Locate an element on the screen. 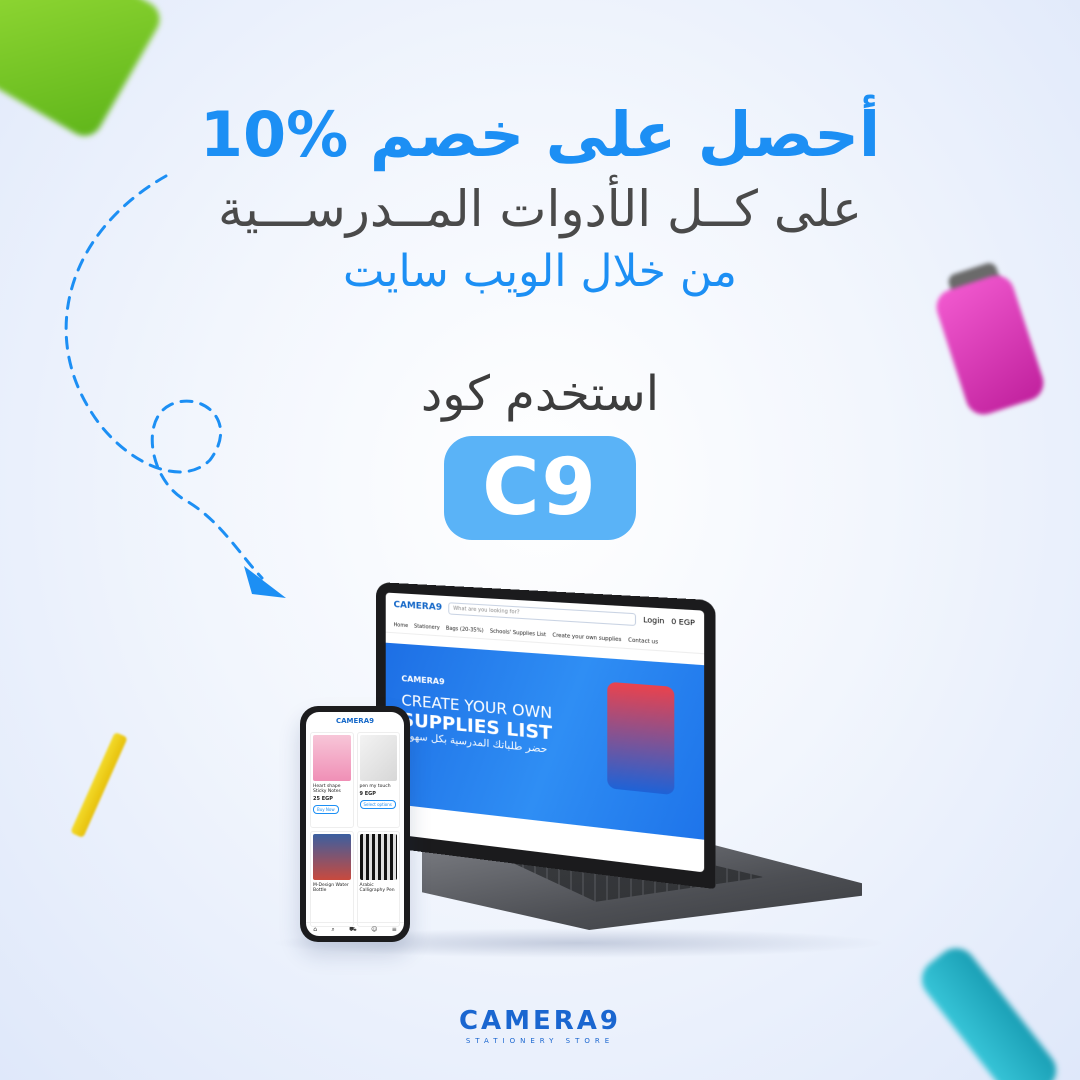 The image size is (1080, 1080). discount-text: أحصل على خصم is located at coordinates (625, 134).